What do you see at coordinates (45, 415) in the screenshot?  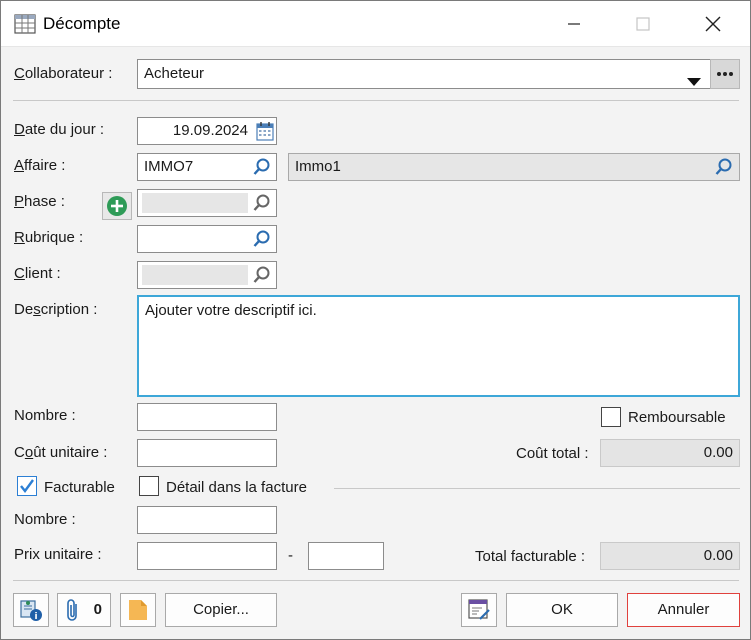 I see `cost-nombre-label: Nombre :` at bounding box center [45, 415].